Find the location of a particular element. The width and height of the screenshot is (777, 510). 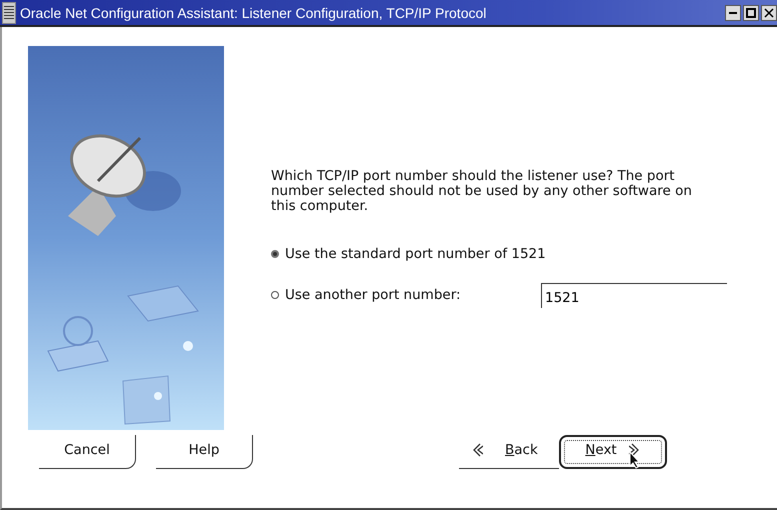

close-icon is located at coordinates (769, 13).